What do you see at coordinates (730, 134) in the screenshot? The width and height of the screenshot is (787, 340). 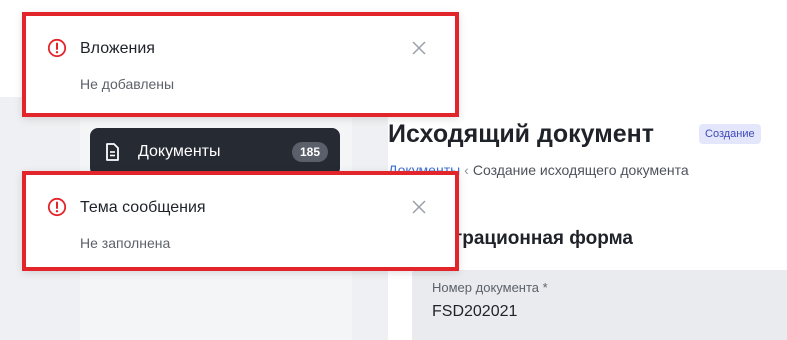 I see `status-badge: Создание` at bounding box center [730, 134].